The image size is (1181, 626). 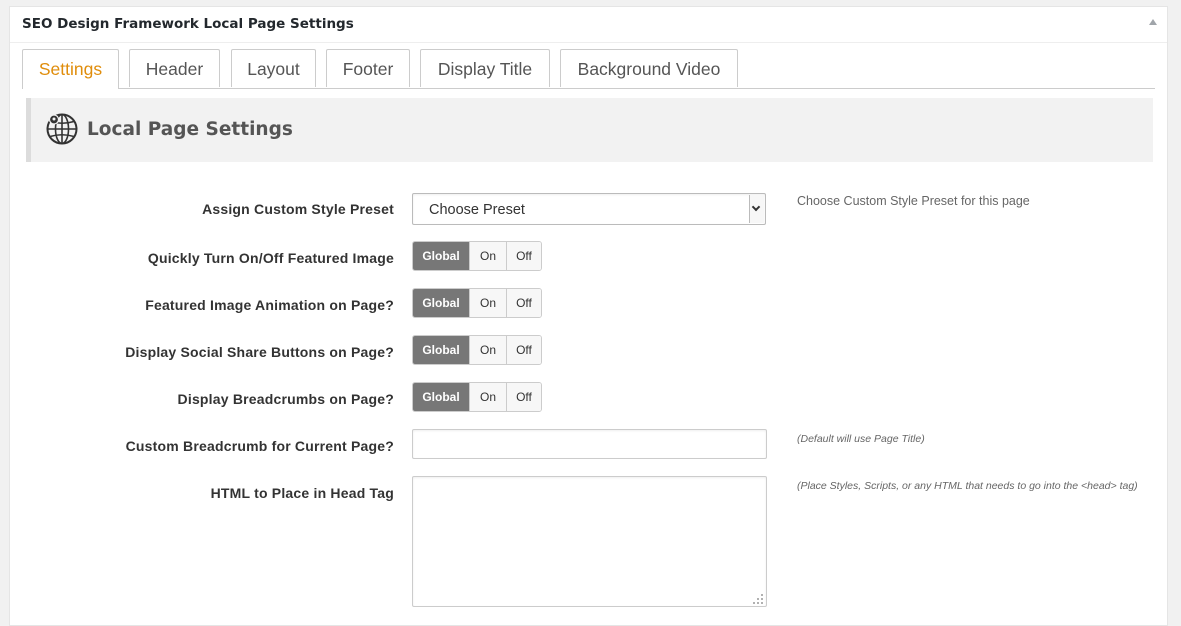 I want to click on social-share-toggle: Global On Off, so click(x=477, y=350).